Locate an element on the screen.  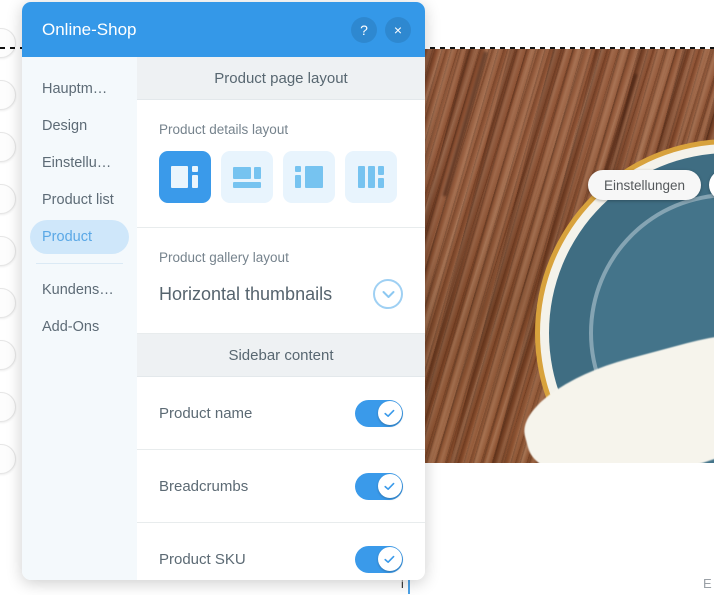
settings-button: Einstellungen is located at coordinates (645, 185).